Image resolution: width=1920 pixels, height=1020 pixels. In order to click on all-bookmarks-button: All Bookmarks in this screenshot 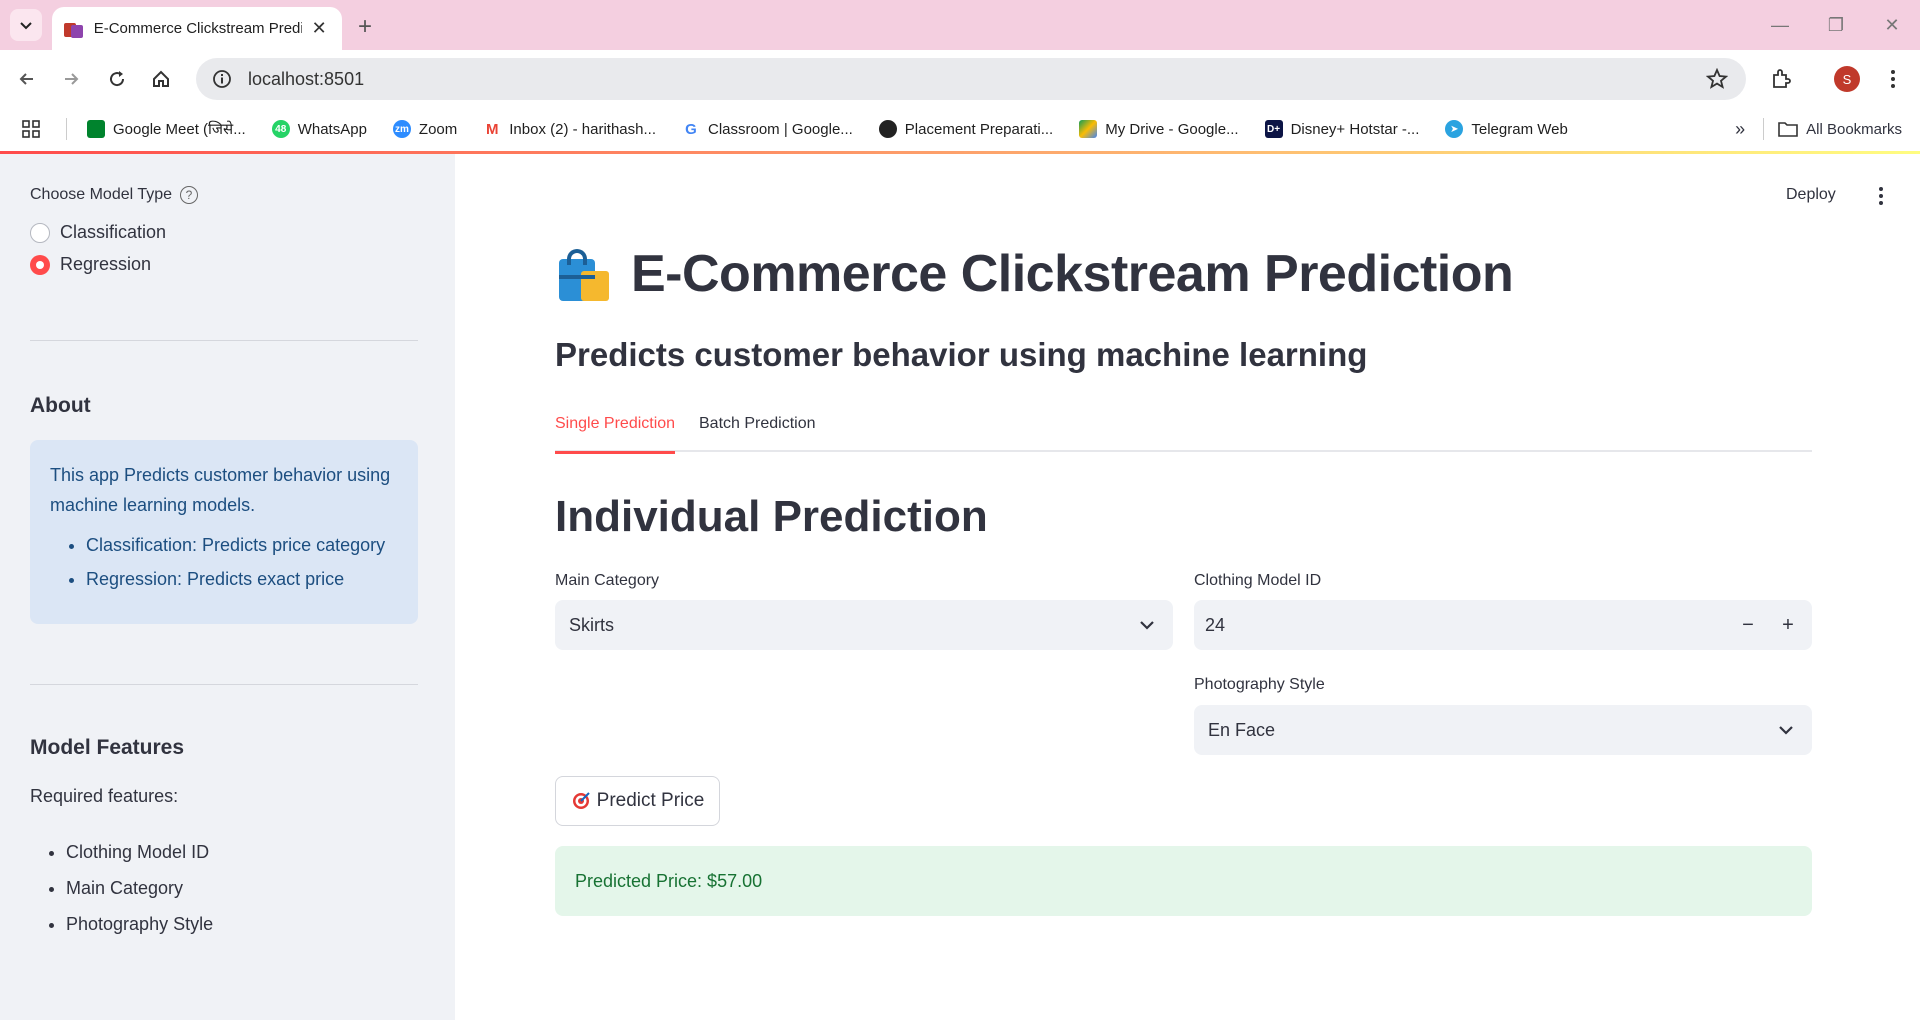, I will do `click(1854, 129)`.